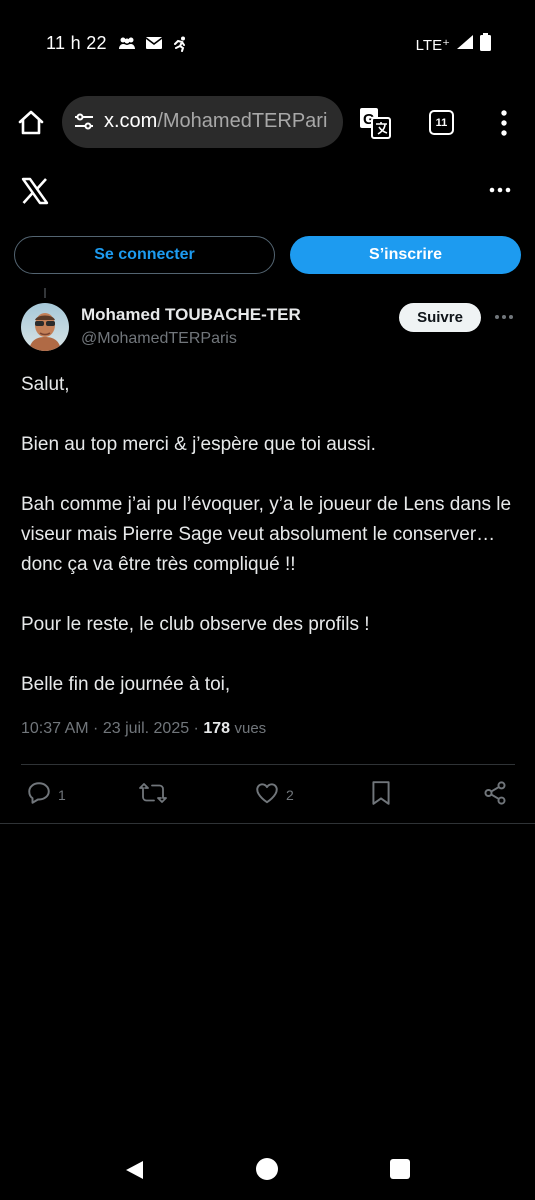 The image size is (535, 1200). I want to click on tweet-timestamp: 10:37 AM · 23 juil. 2025 ·, so click(112, 728).